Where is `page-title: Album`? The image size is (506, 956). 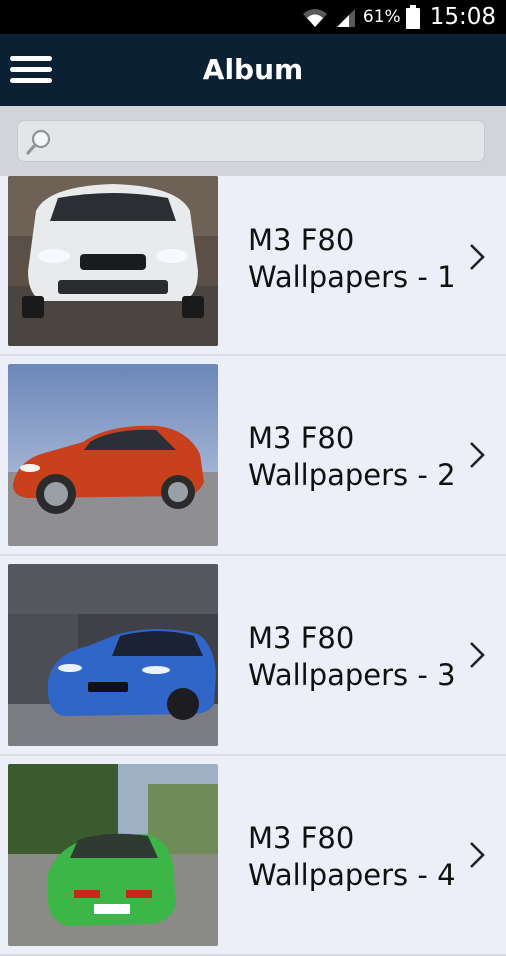 page-title: Album is located at coordinates (253, 69).